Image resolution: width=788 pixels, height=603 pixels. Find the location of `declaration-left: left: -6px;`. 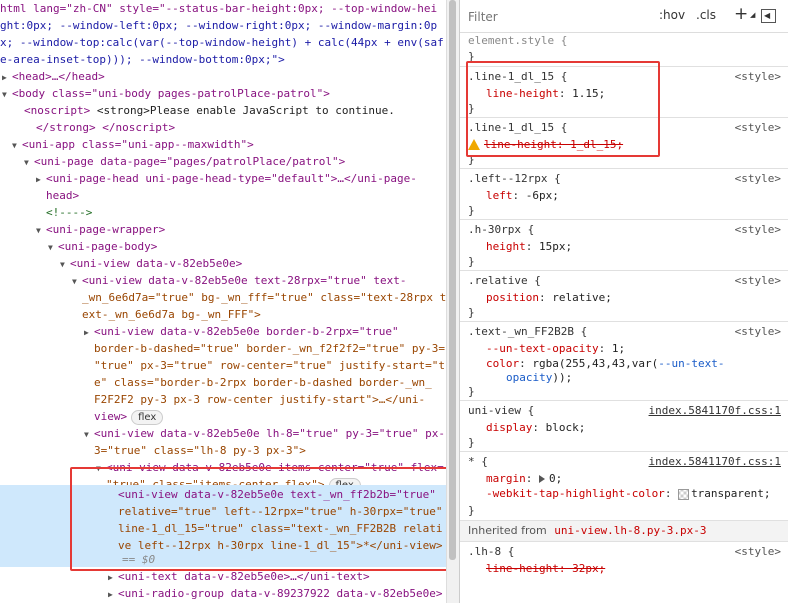

declaration-left: left: -6px; is located at coordinates (522, 195).